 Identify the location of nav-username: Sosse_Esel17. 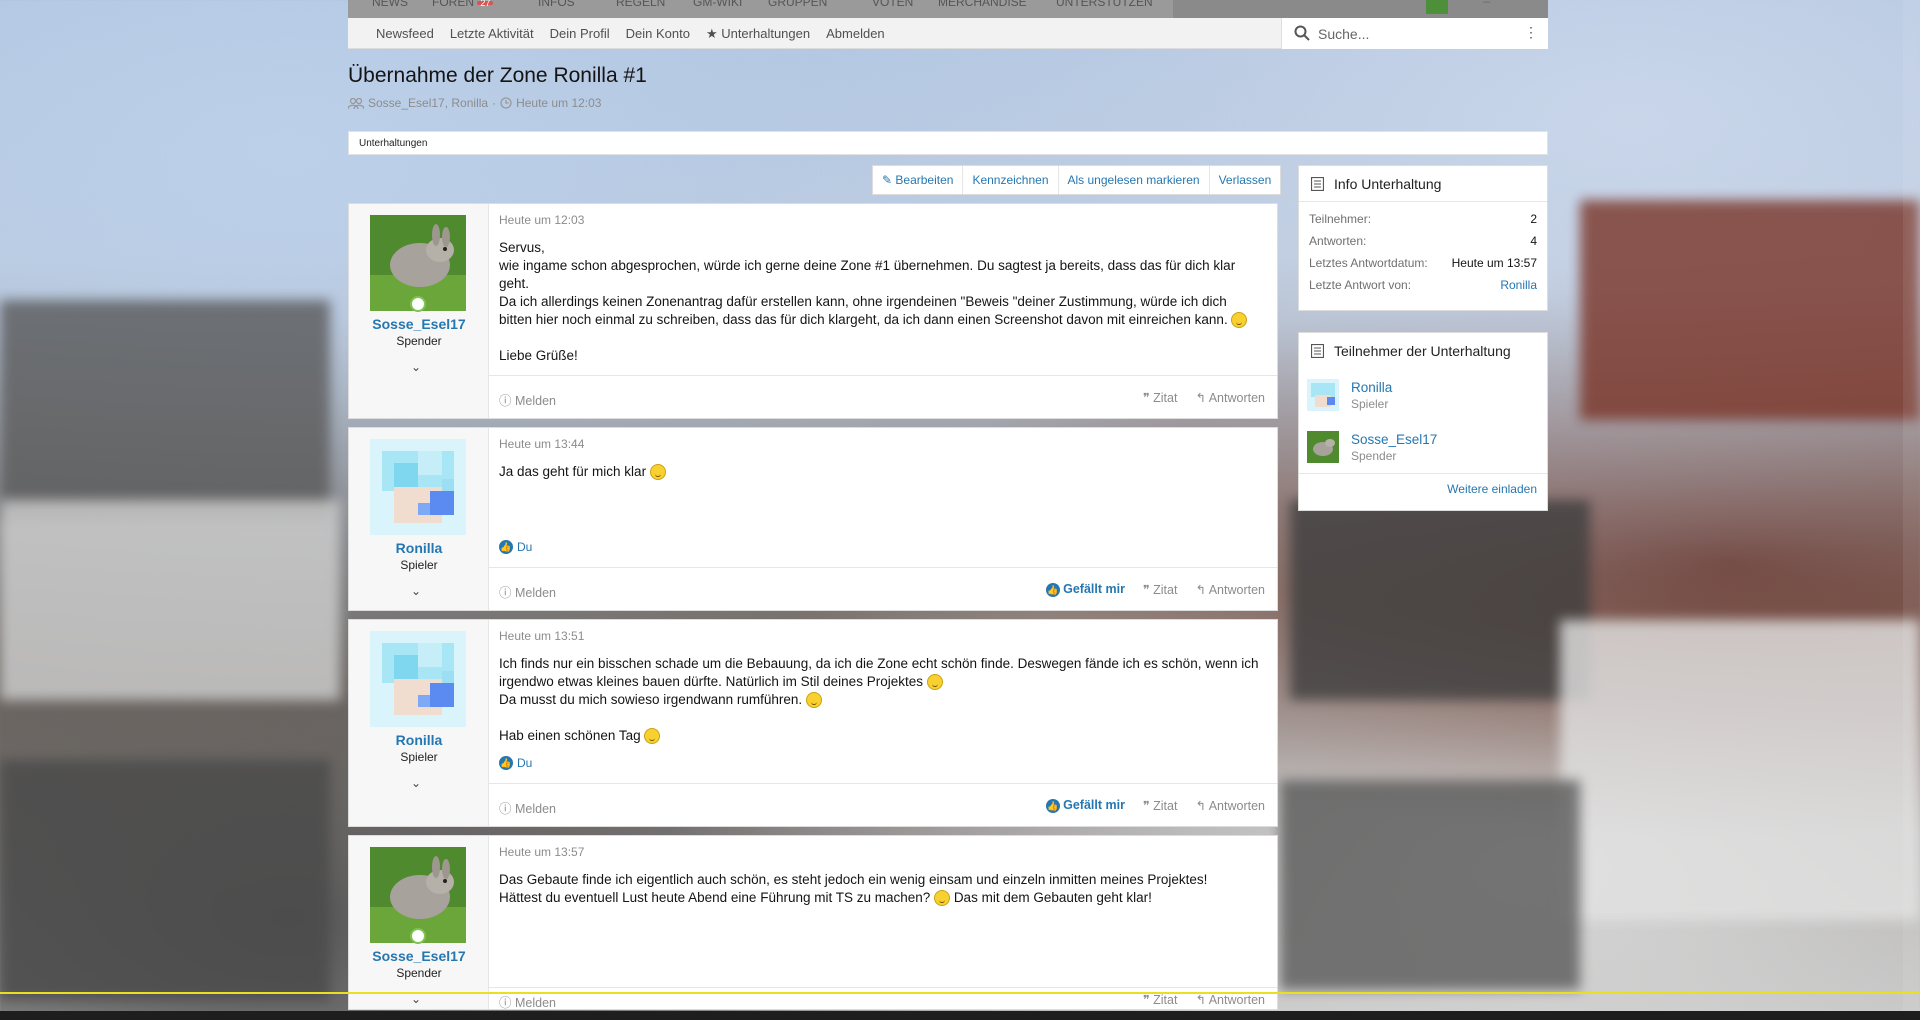
(1494, 6).